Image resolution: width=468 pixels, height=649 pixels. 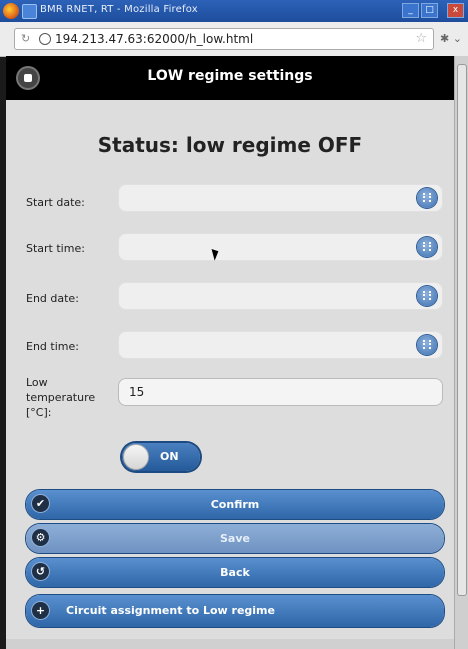 I want to click on page-title: LOW regime settings, so click(x=230, y=76).